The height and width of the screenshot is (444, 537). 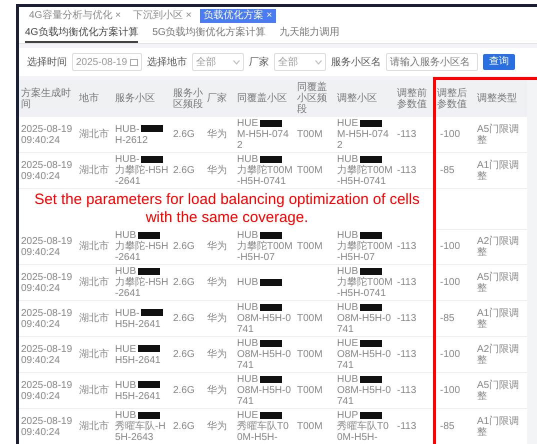 What do you see at coordinates (365, 288) in the screenshot?
I see `cell-name: 力攀陀T00M-H5H-0741` at bounding box center [365, 288].